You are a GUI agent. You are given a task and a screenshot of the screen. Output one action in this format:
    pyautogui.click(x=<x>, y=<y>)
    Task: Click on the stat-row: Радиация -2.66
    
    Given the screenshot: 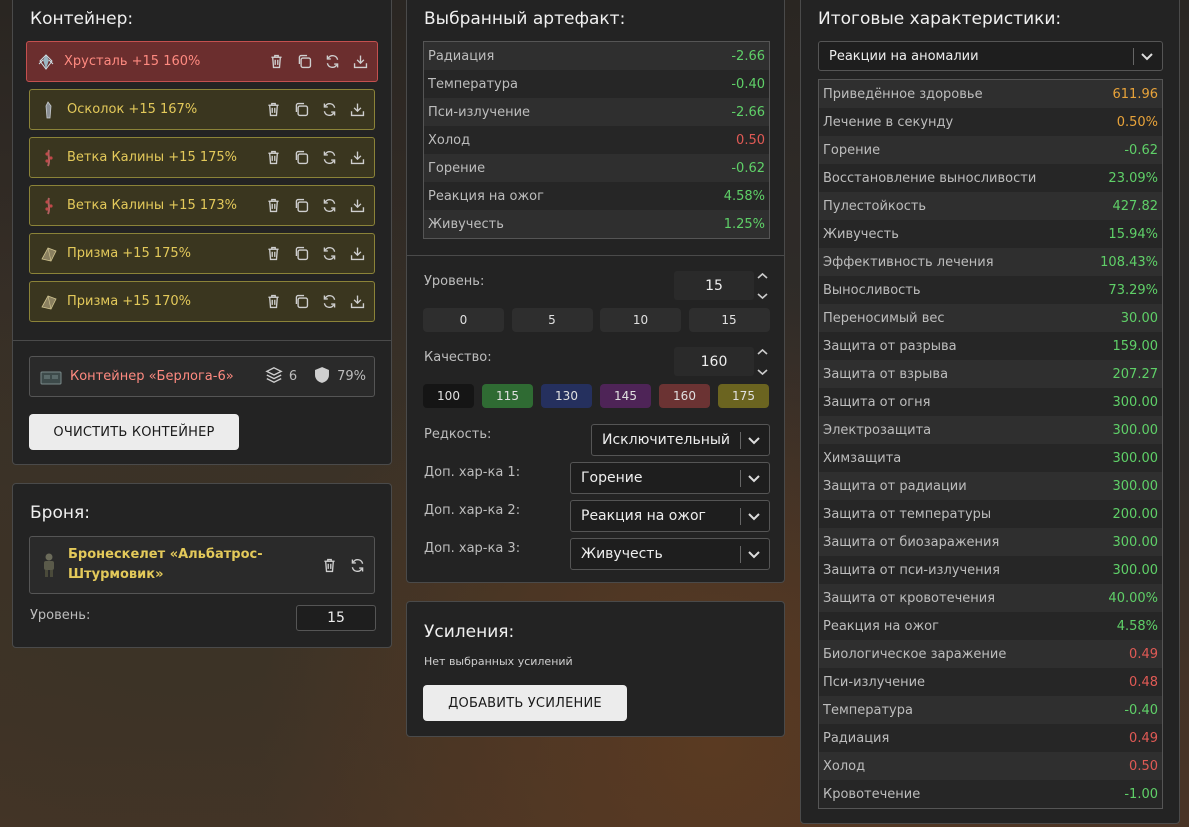 What is the action you would take?
    pyautogui.click(x=596, y=56)
    